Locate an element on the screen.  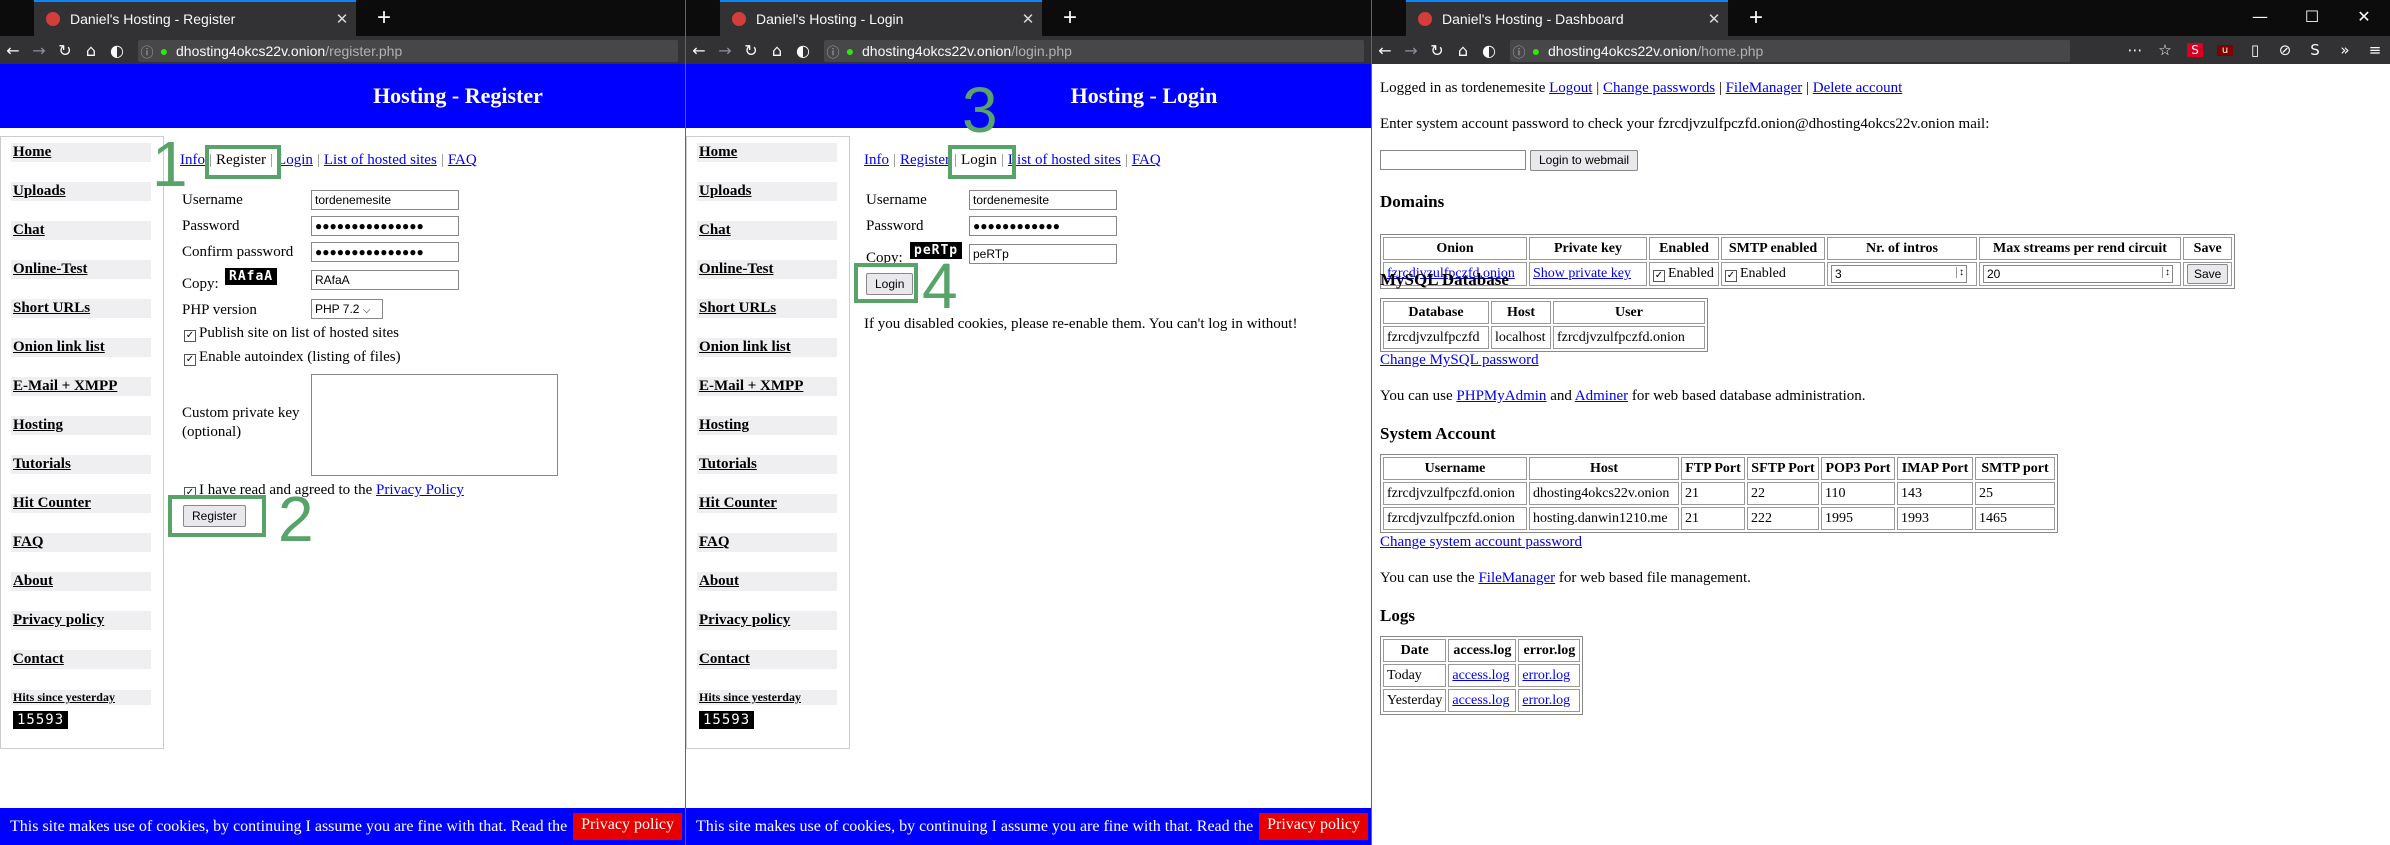
login-webmail-button: Login to webmail is located at coordinates (1584, 160).